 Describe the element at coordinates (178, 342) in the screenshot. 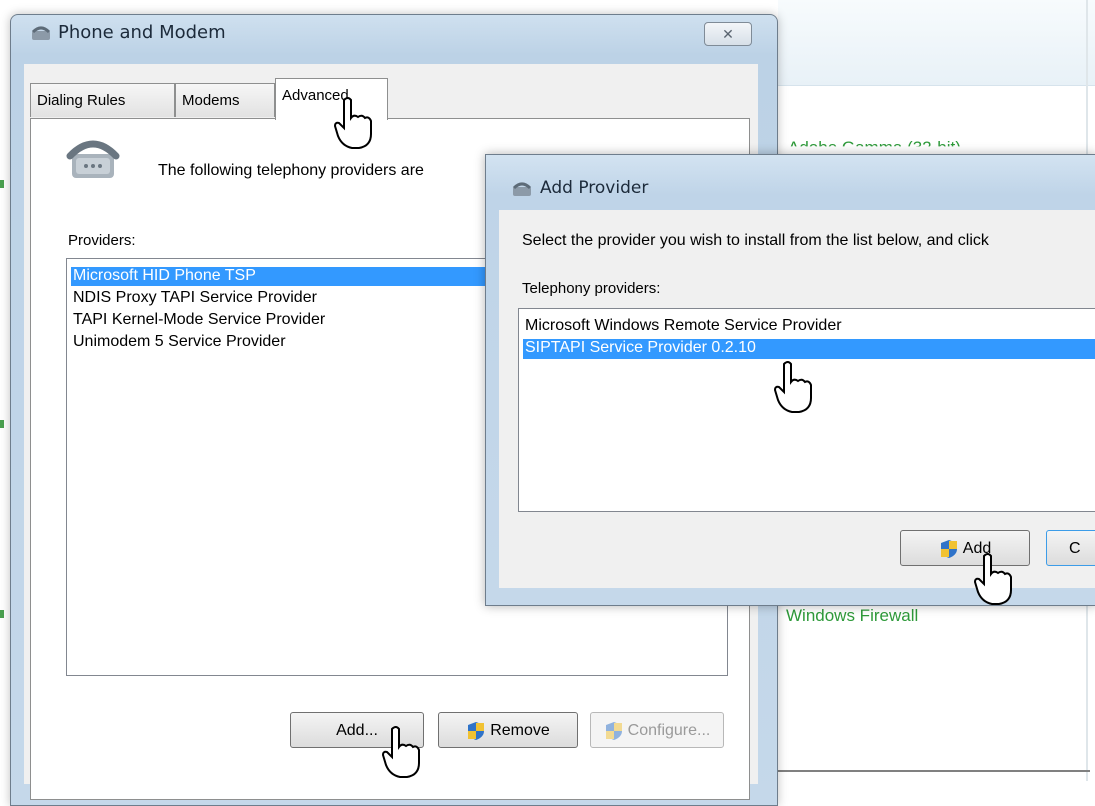

I see `list-item: Unimodem 5 Service Provider` at that location.